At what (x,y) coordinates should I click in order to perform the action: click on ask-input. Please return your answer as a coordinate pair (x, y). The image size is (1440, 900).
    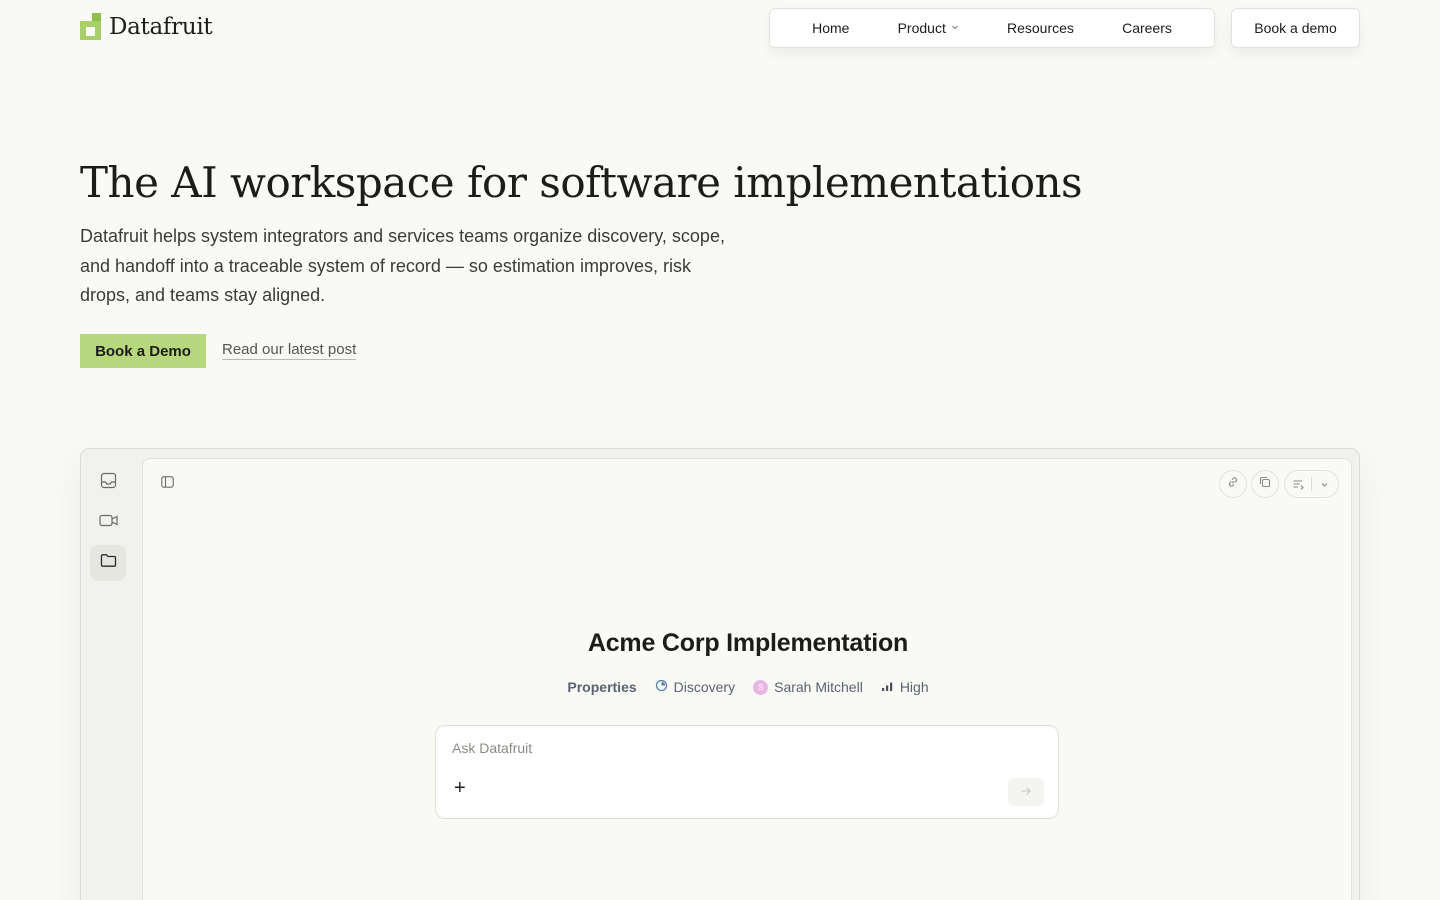
    Looking at the image, I should click on (742, 748).